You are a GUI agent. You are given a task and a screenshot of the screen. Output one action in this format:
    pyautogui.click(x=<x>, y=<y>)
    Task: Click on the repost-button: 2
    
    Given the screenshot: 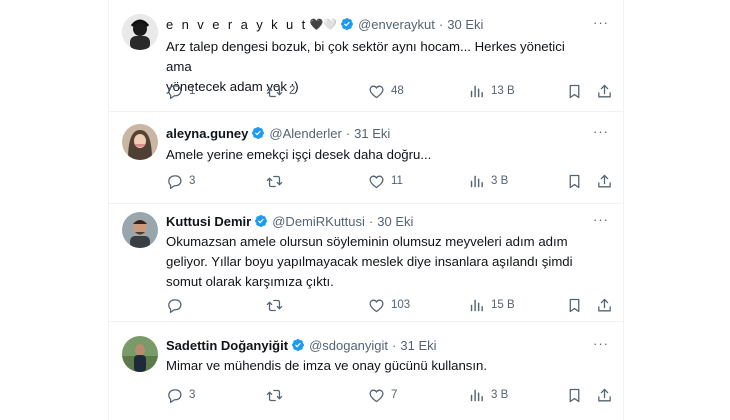 What is the action you would take?
    pyautogui.click(x=280, y=91)
    